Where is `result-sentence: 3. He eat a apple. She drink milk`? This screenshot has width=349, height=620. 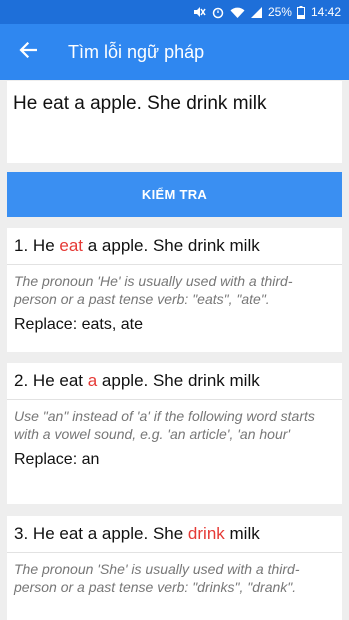
result-sentence: 3. He eat a apple. She drink milk is located at coordinates (174, 534).